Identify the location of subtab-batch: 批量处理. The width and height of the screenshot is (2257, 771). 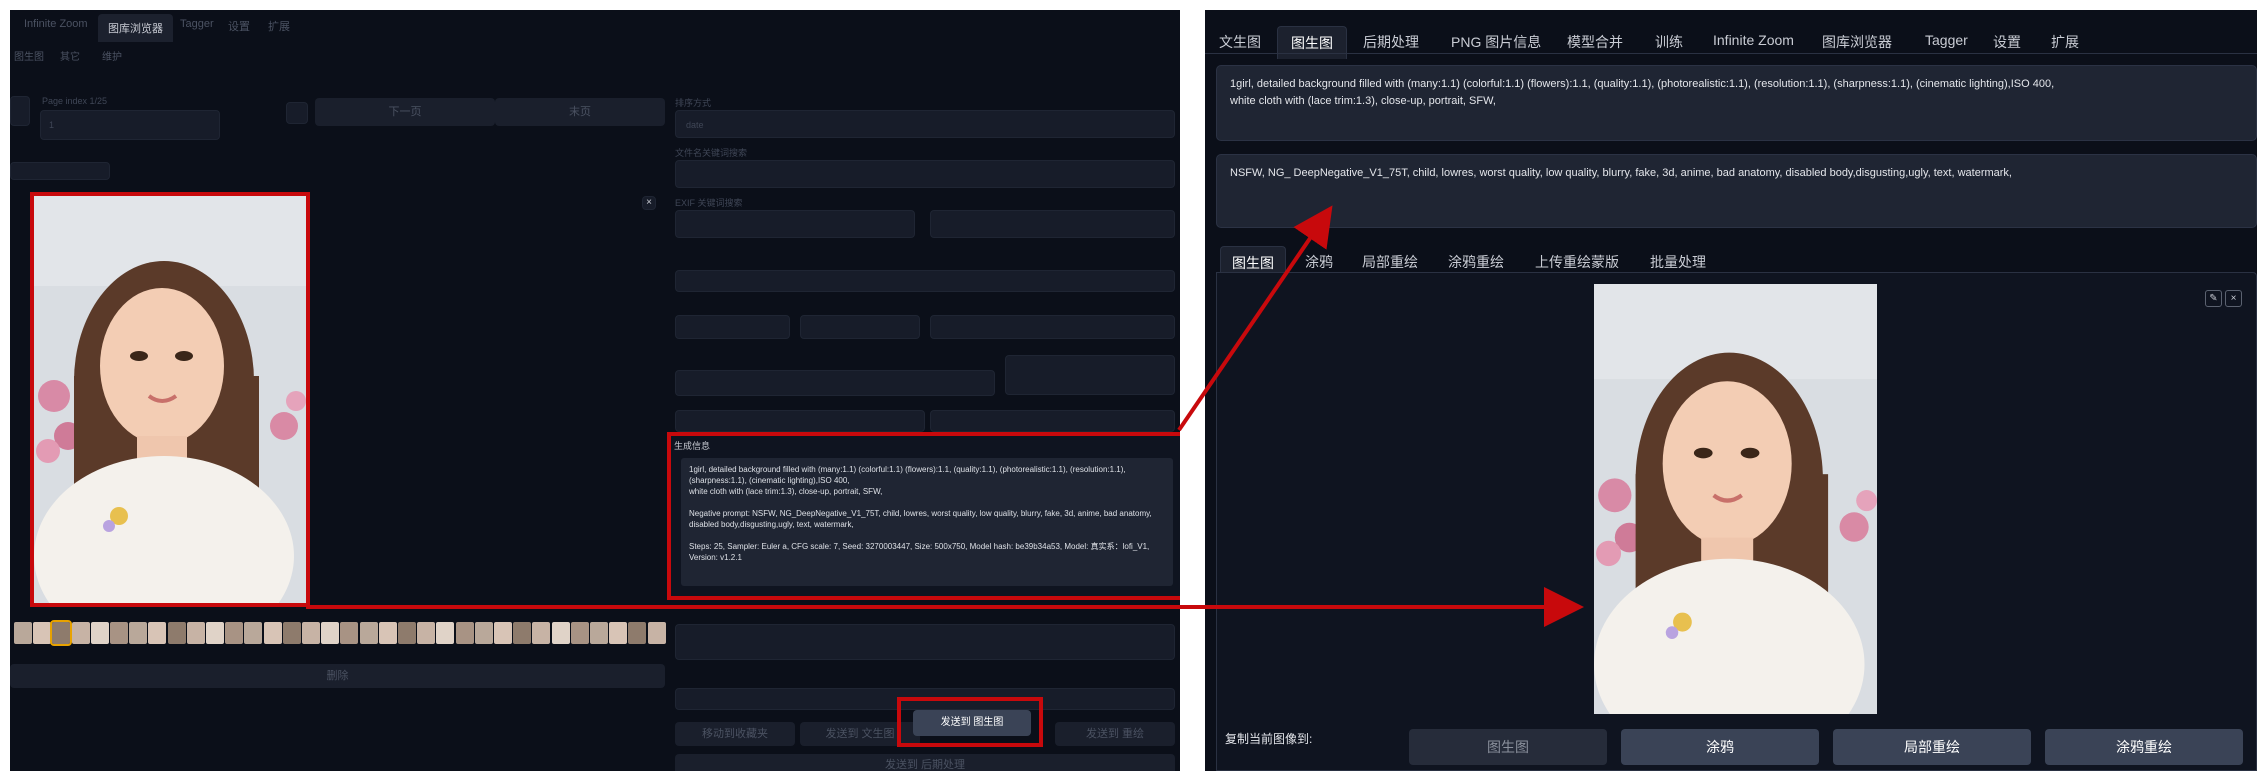
(1678, 262).